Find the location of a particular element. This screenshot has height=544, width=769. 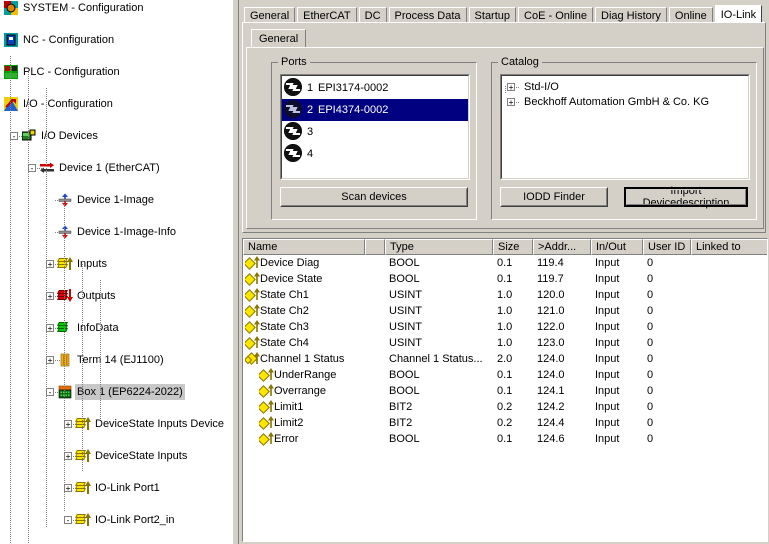

grid-header-cell: Type is located at coordinates (439, 247).